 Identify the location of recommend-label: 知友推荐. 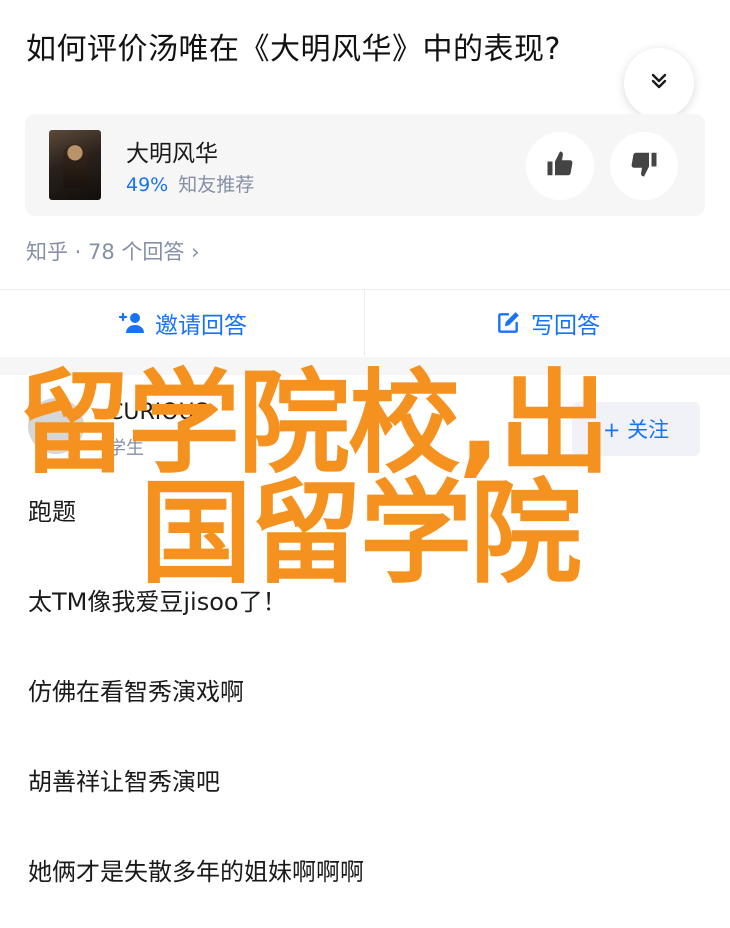
(216, 185).